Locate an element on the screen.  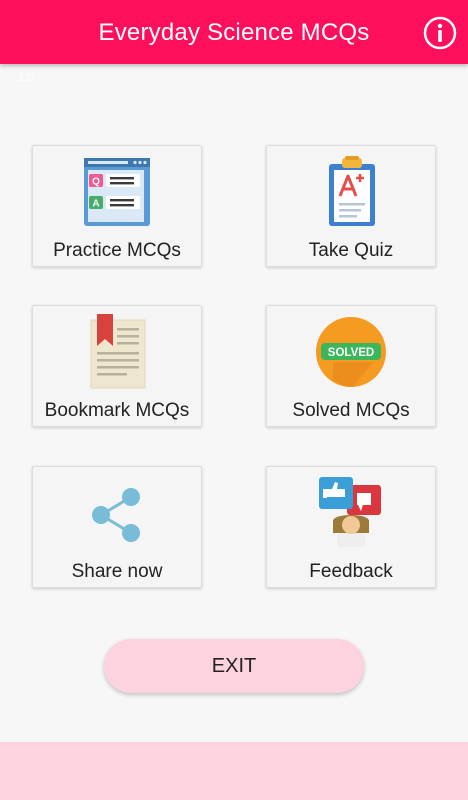
practice-mcqs-card: Q A Practice MCQs is located at coordinates (117, 206).